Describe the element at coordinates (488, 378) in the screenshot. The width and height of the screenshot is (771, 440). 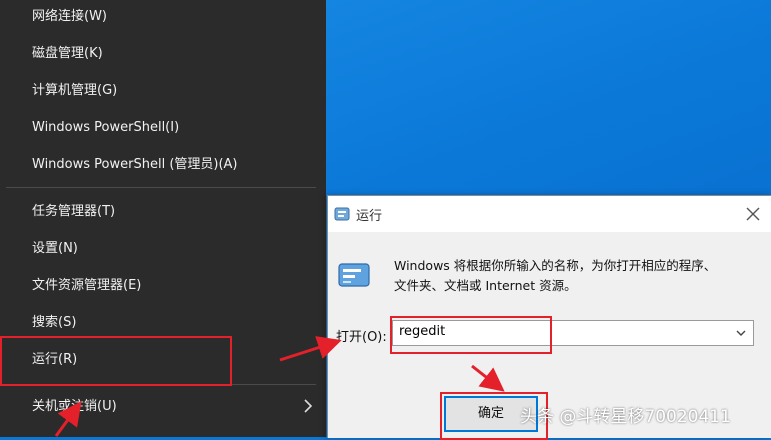
I see `arrow-to-ok-button` at that location.